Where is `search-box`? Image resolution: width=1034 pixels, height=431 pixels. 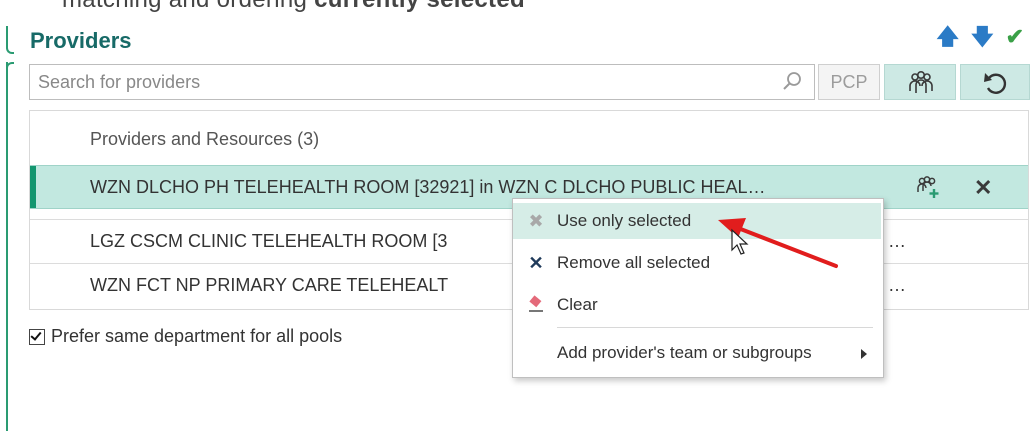
search-box is located at coordinates (422, 82).